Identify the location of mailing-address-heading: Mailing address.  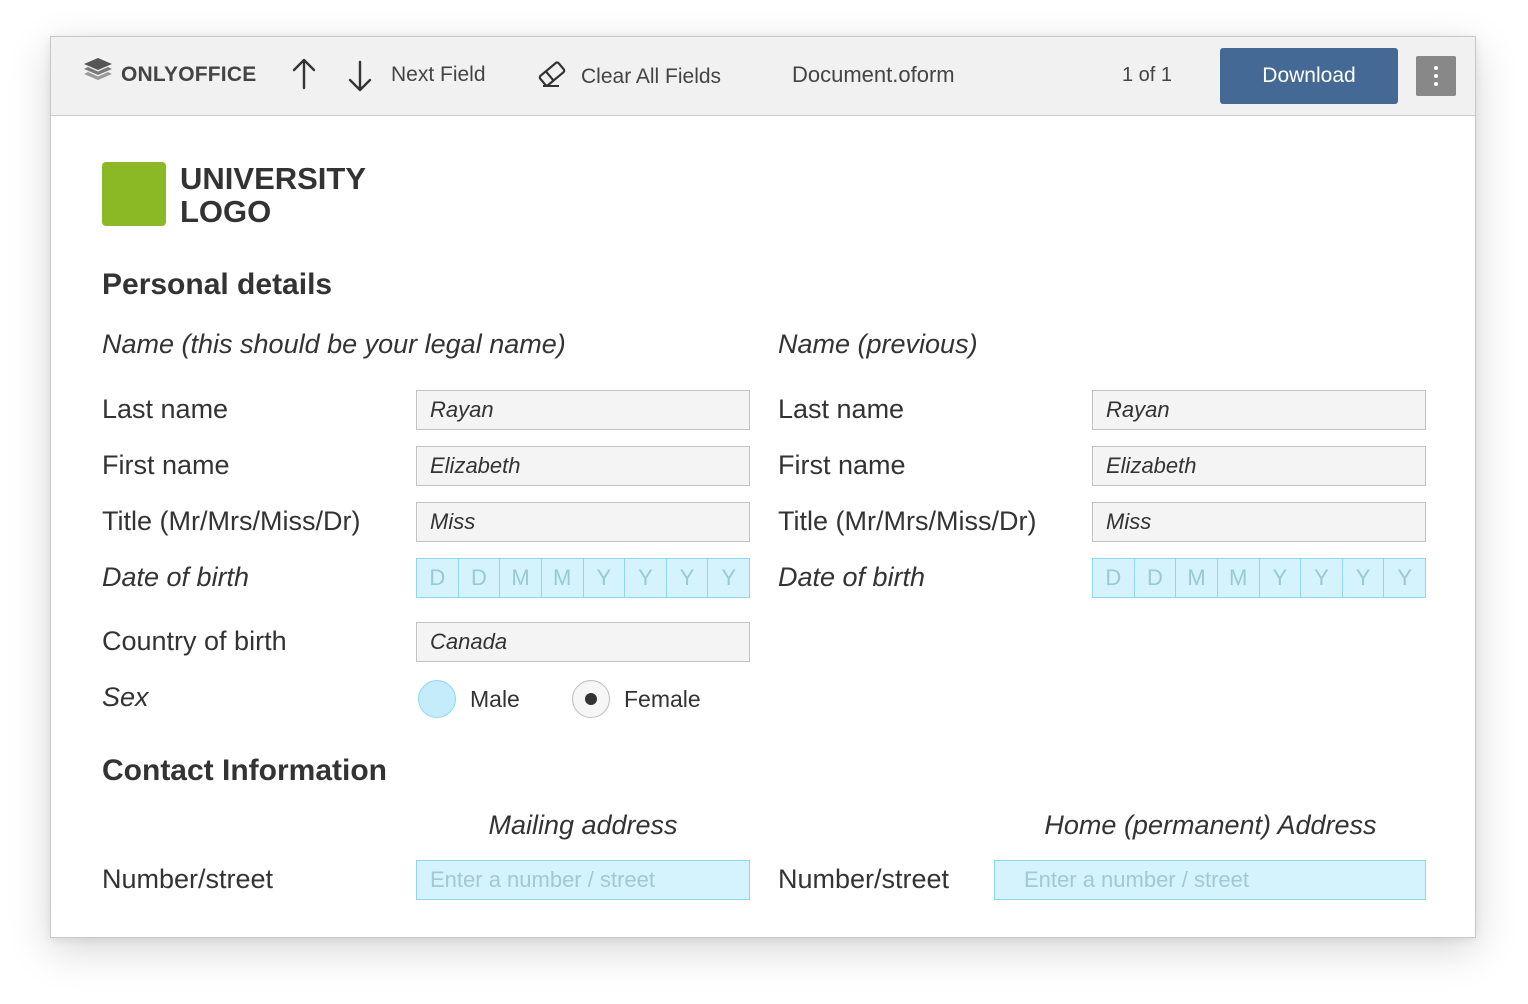
(583, 825).